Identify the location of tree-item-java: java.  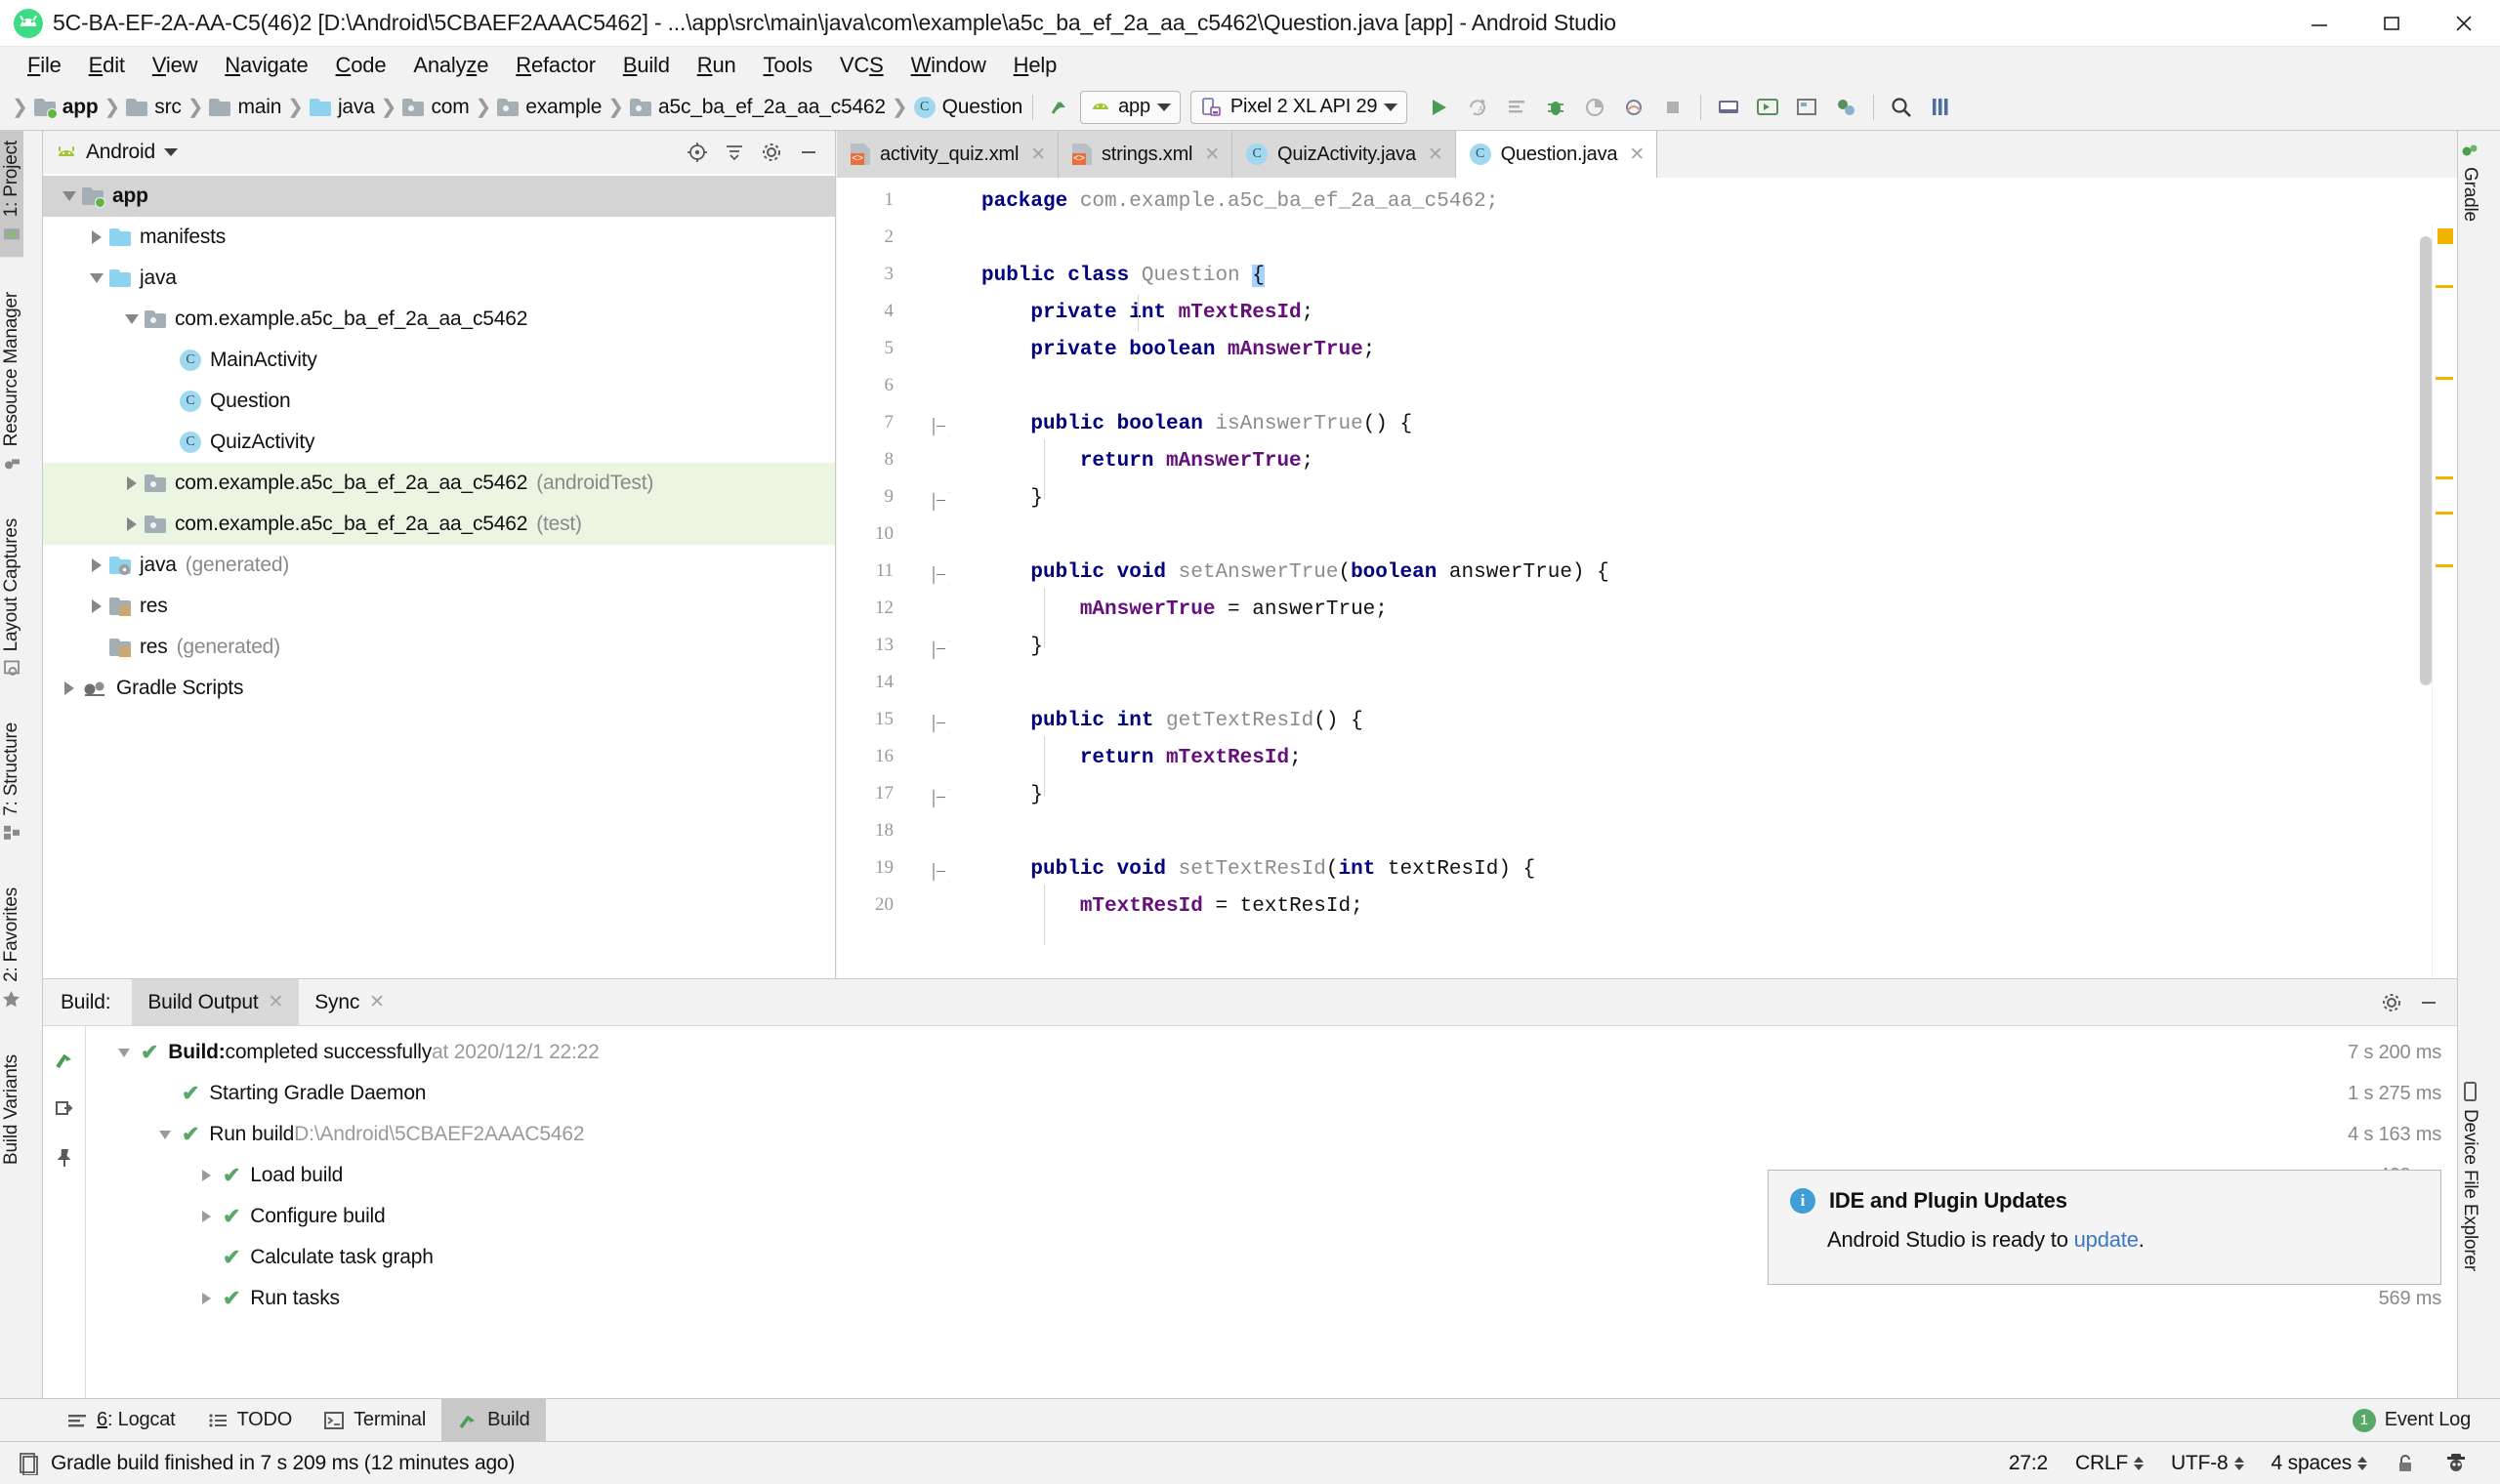
(439, 278).